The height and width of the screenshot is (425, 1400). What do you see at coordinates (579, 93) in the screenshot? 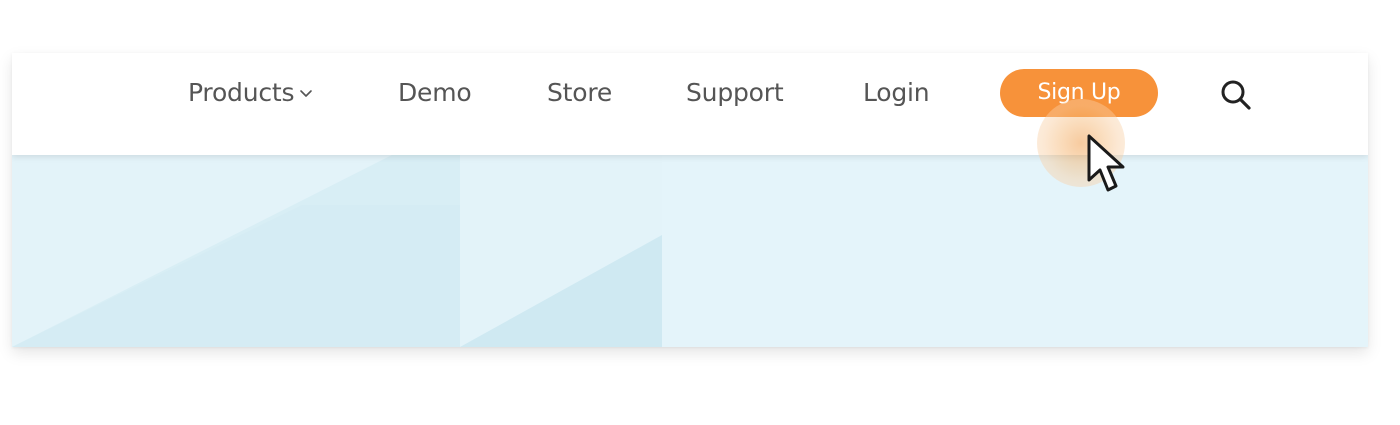
I see `nav-store: Store` at bounding box center [579, 93].